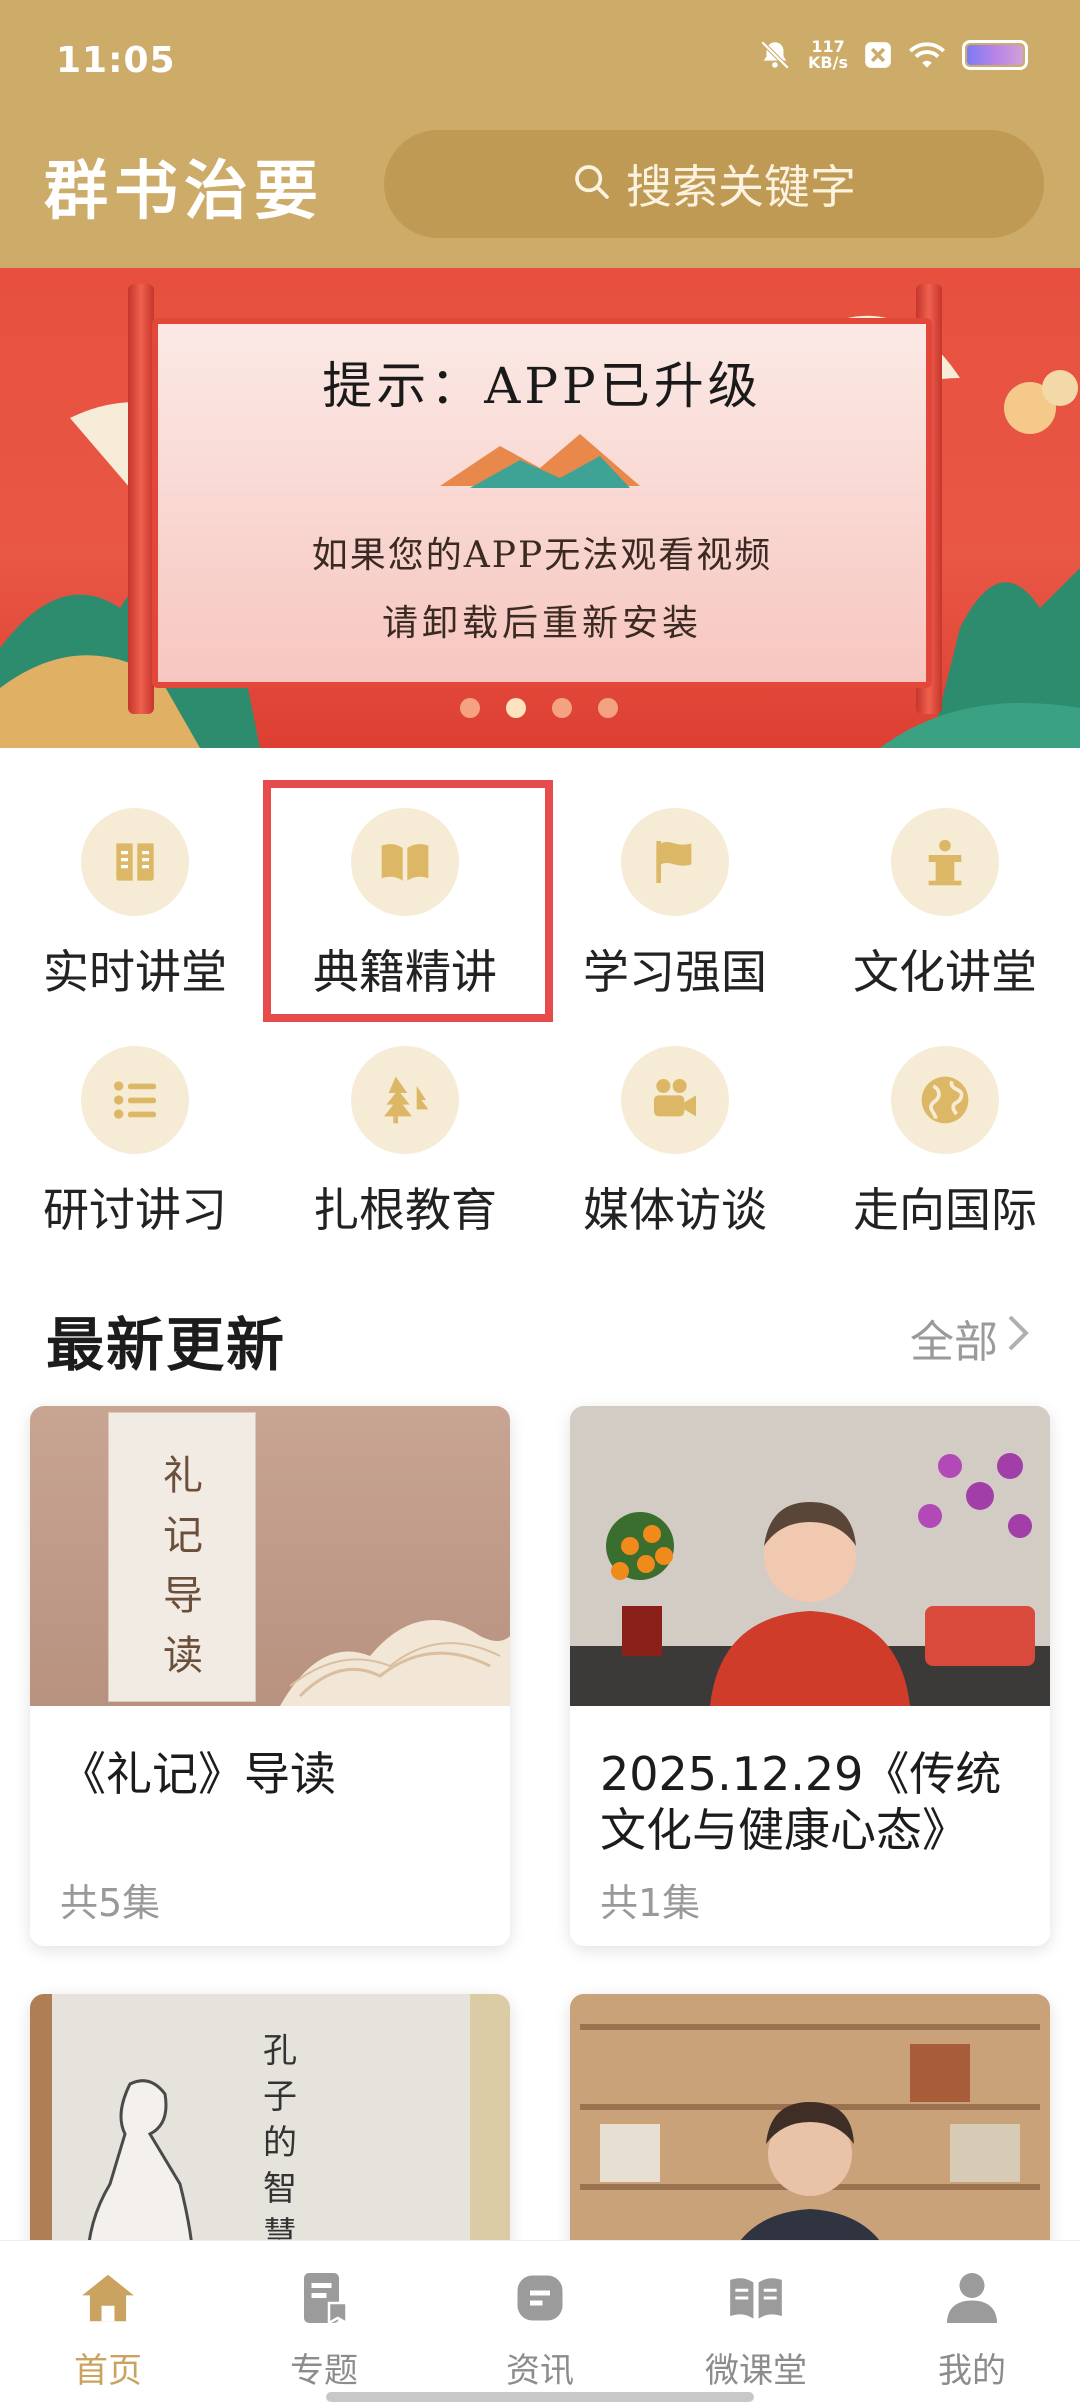  Describe the element at coordinates (166, 1345) in the screenshot. I see `section-title: 最新更新` at that location.